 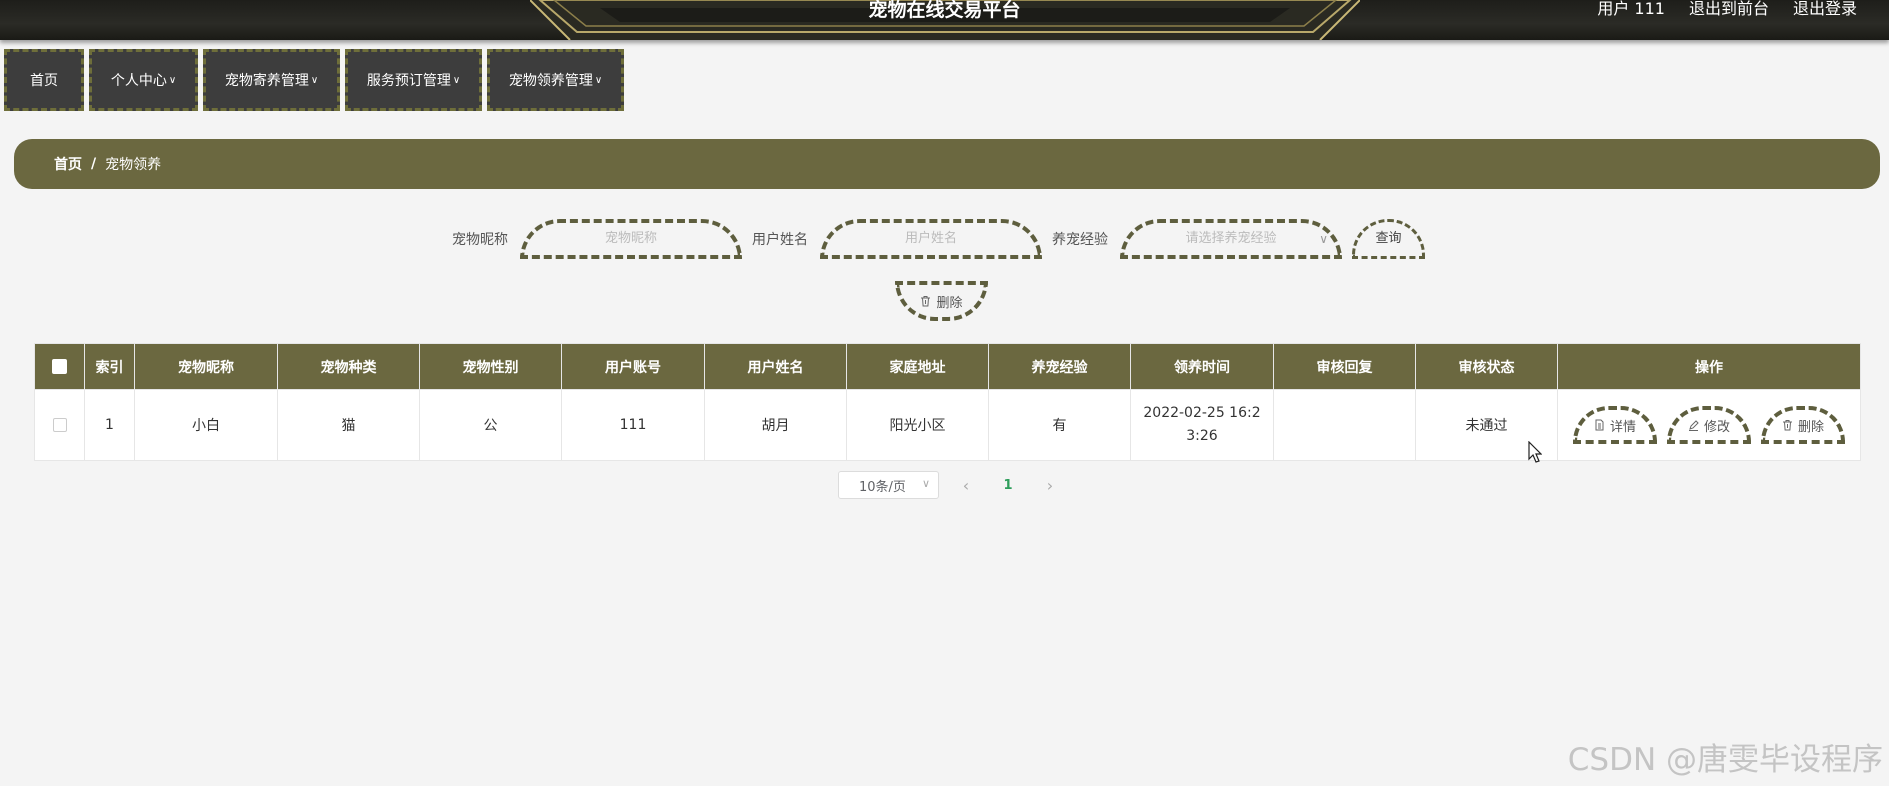 I want to click on column-header: 审核状态, so click(x=1486, y=366).